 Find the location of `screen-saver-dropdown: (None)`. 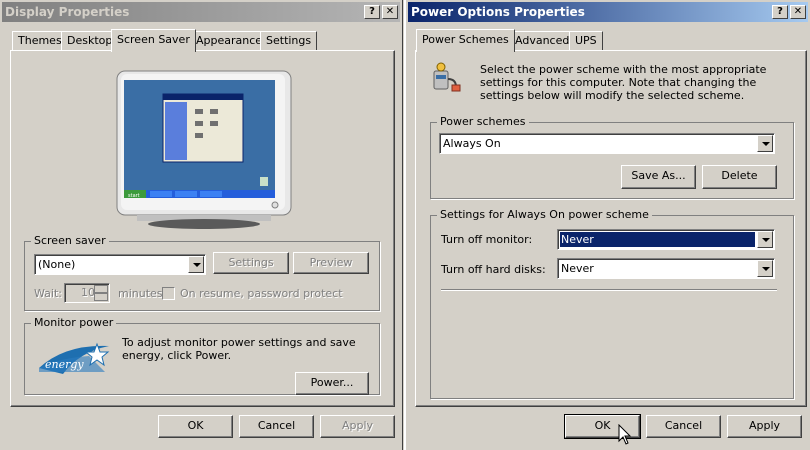

screen-saver-dropdown: (None) is located at coordinates (120, 264).